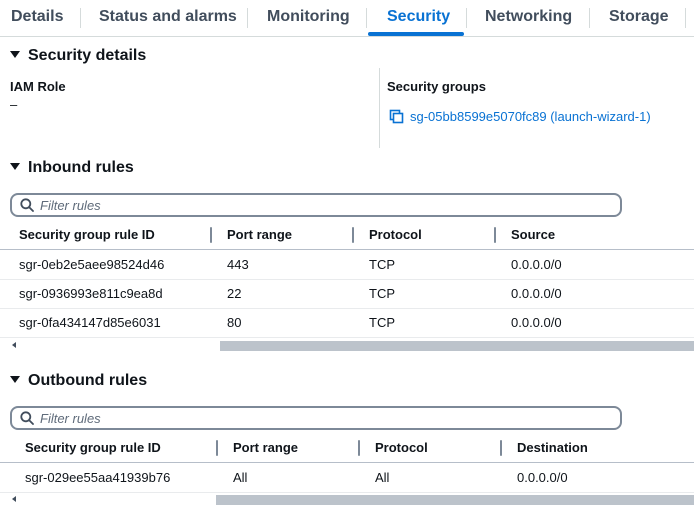 The width and height of the screenshot is (694, 519). Describe the element at coordinates (92, 264) in the screenshot. I see `rule-id-cell: sgr-0eb2e5aee98524d46` at that location.